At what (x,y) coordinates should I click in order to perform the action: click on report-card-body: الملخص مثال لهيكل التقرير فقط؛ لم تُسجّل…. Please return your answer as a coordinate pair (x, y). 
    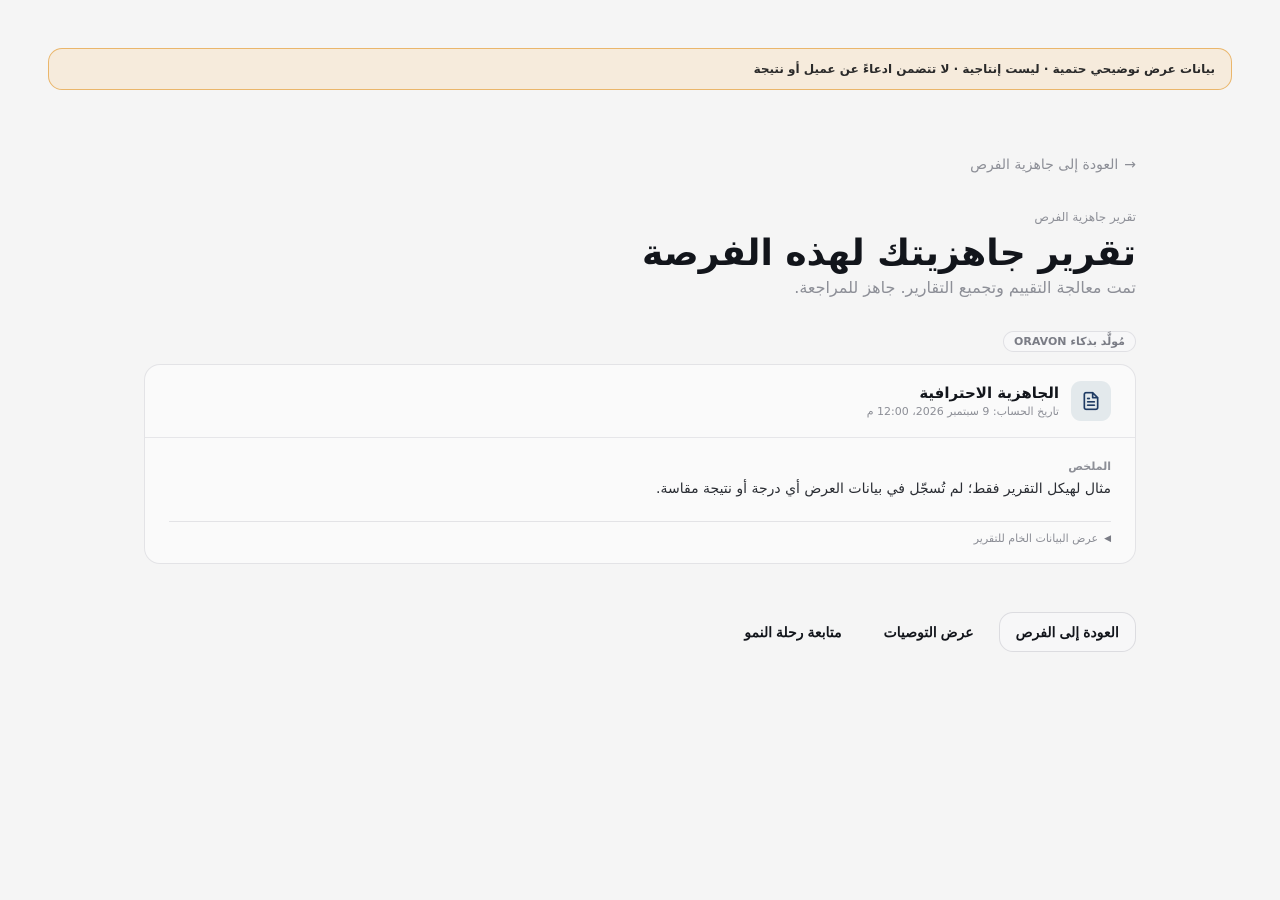
    Looking at the image, I should click on (640, 500).